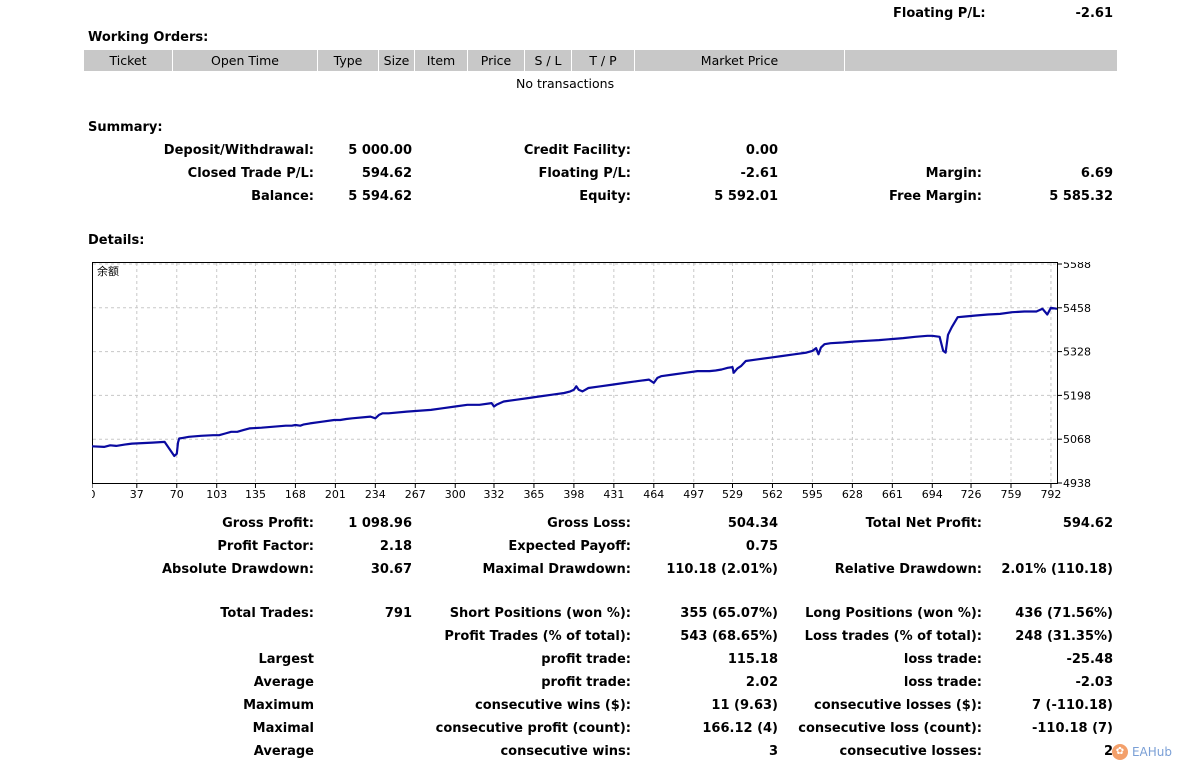 The width and height of the screenshot is (1182, 764). Describe the element at coordinates (278, 705) in the screenshot. I see `stats-label-r7c0: Maximum` at that location.